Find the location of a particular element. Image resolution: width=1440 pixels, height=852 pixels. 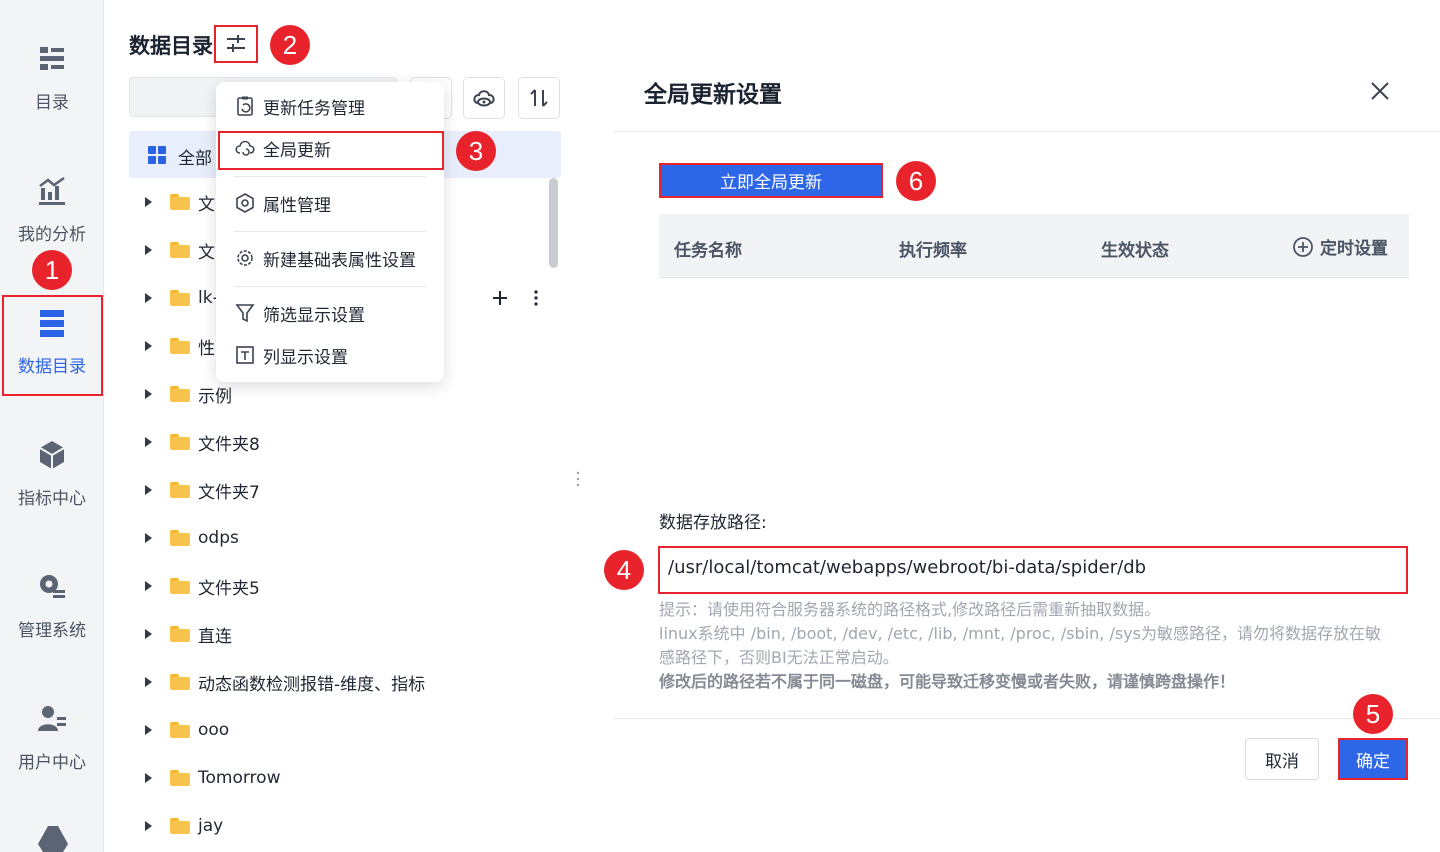

tree-row: odps is located at coordinates (192, 538).